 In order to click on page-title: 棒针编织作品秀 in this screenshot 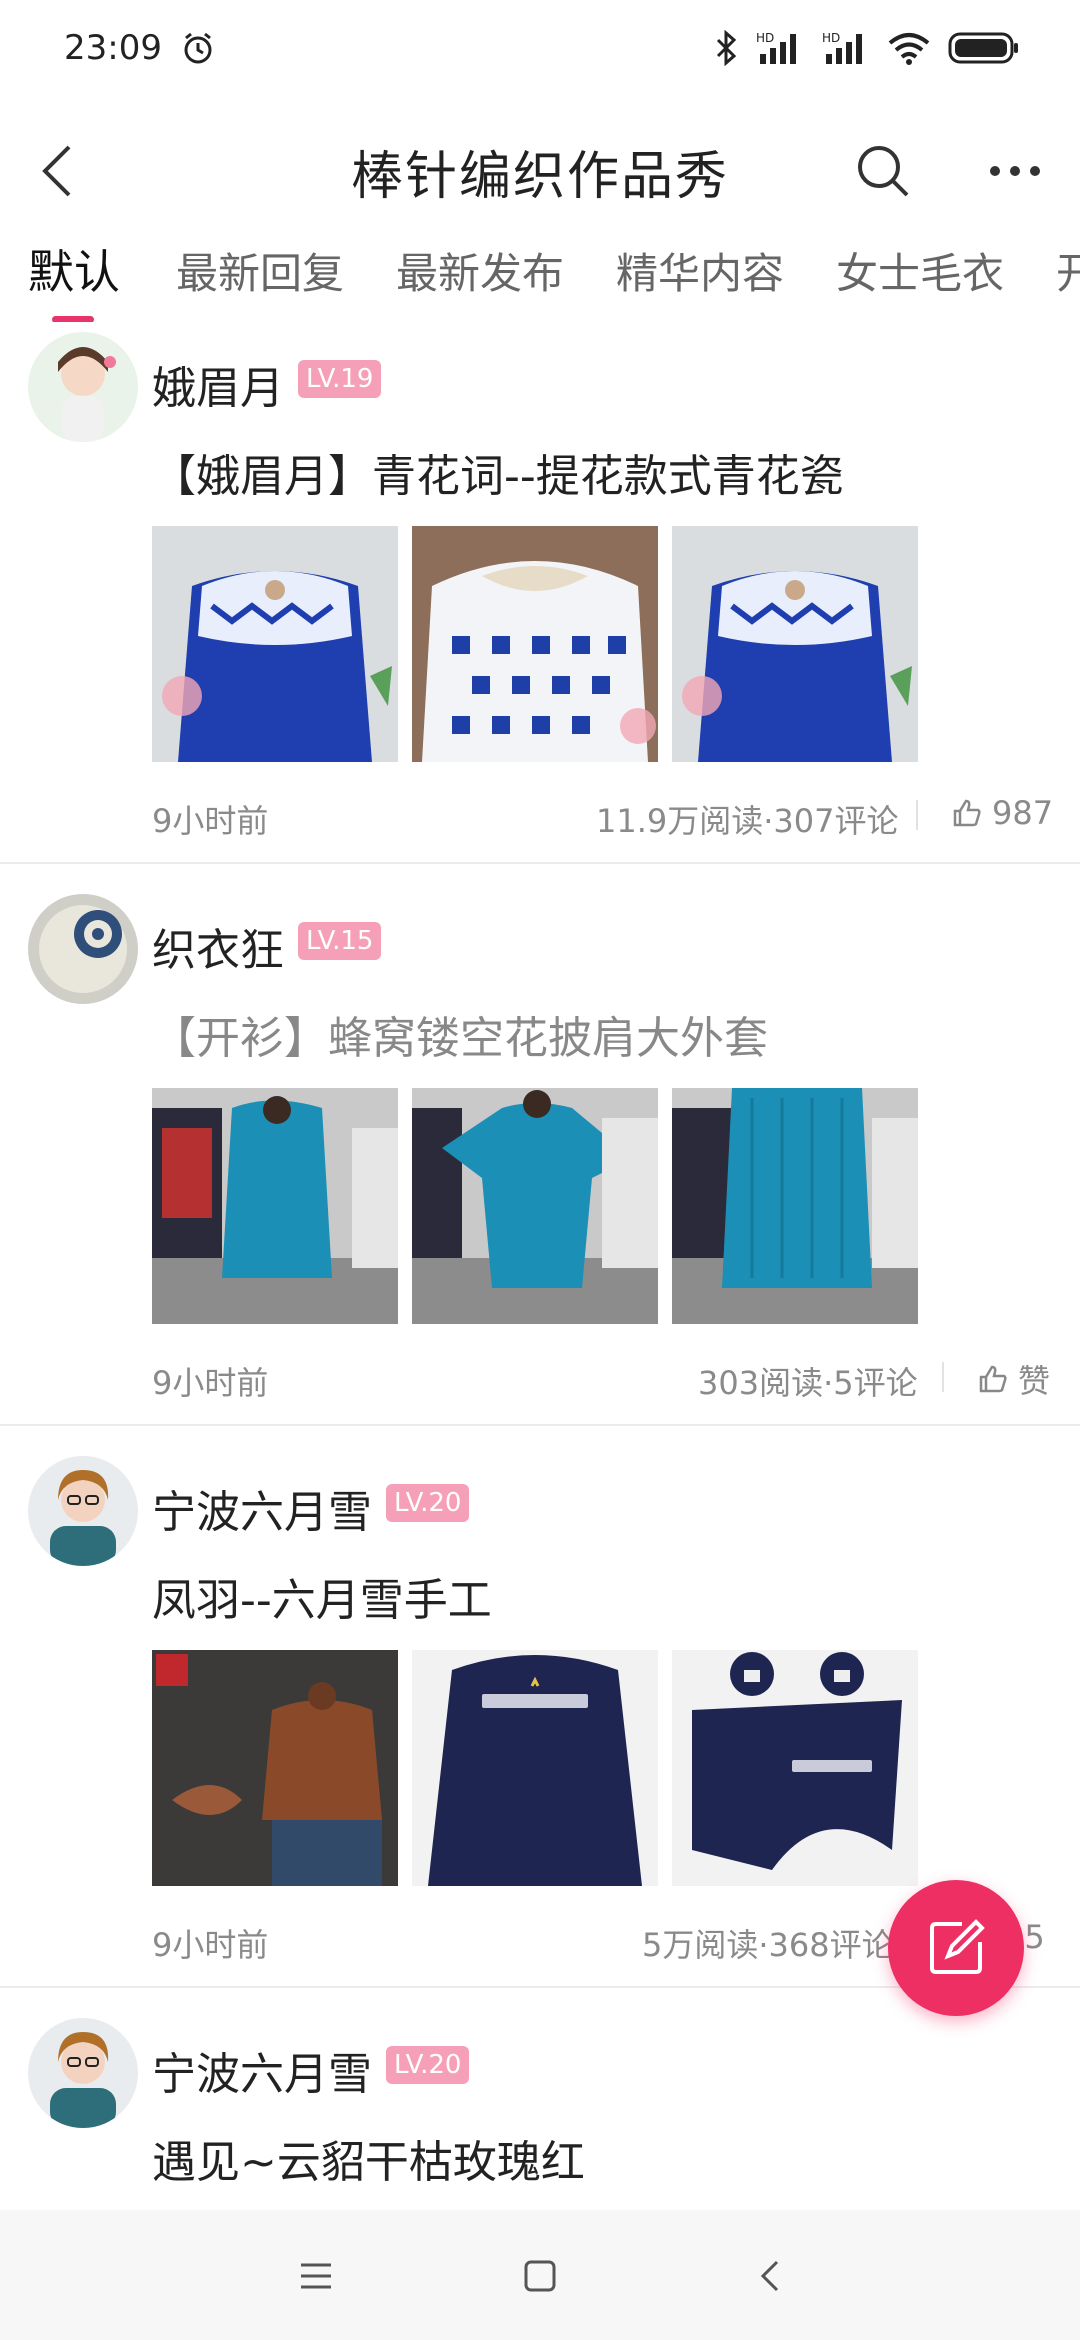, I will do `click(539, 176)`.